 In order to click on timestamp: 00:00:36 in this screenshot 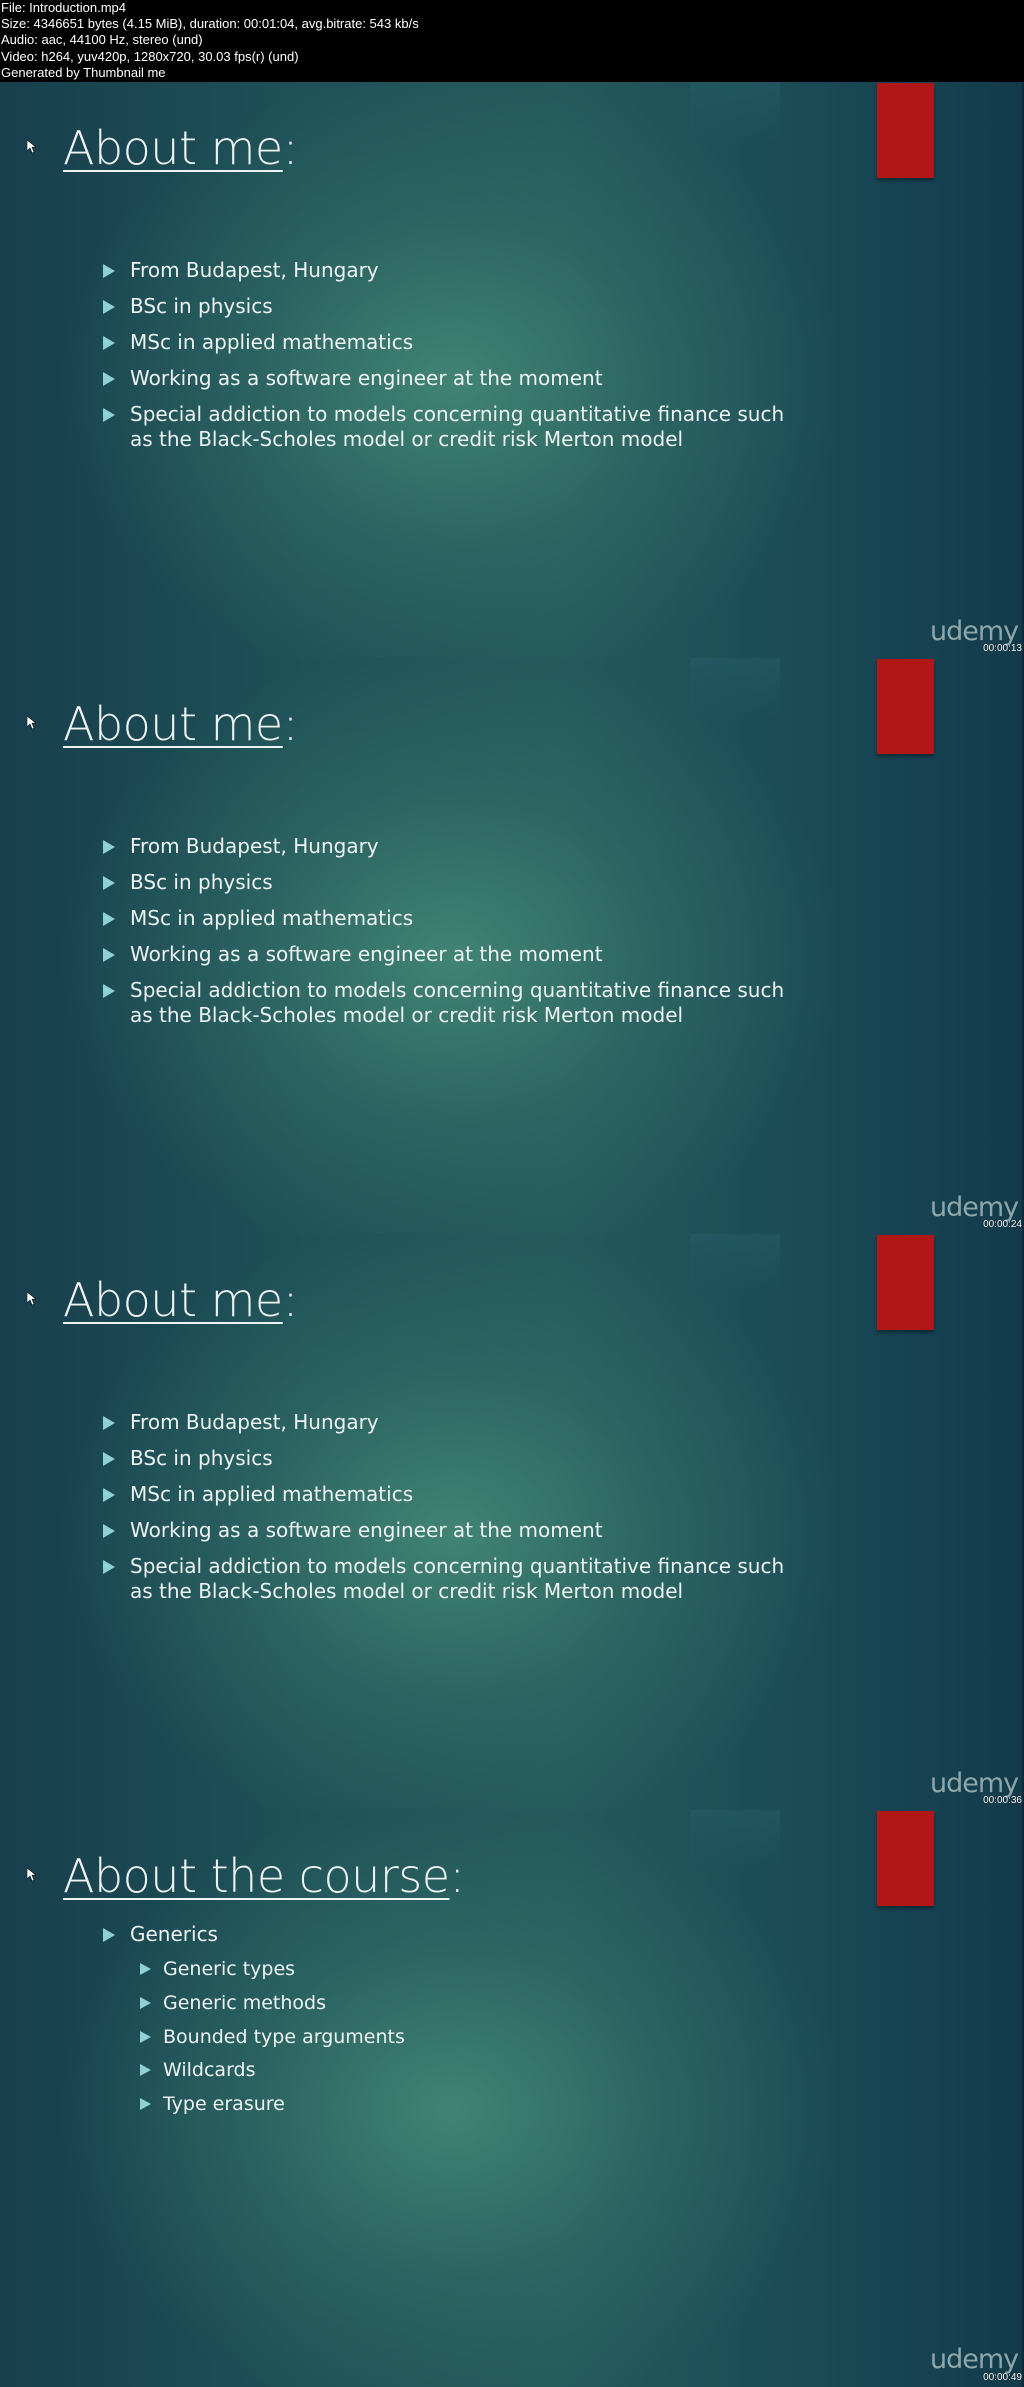, I will do `click(1002, 1800)`.